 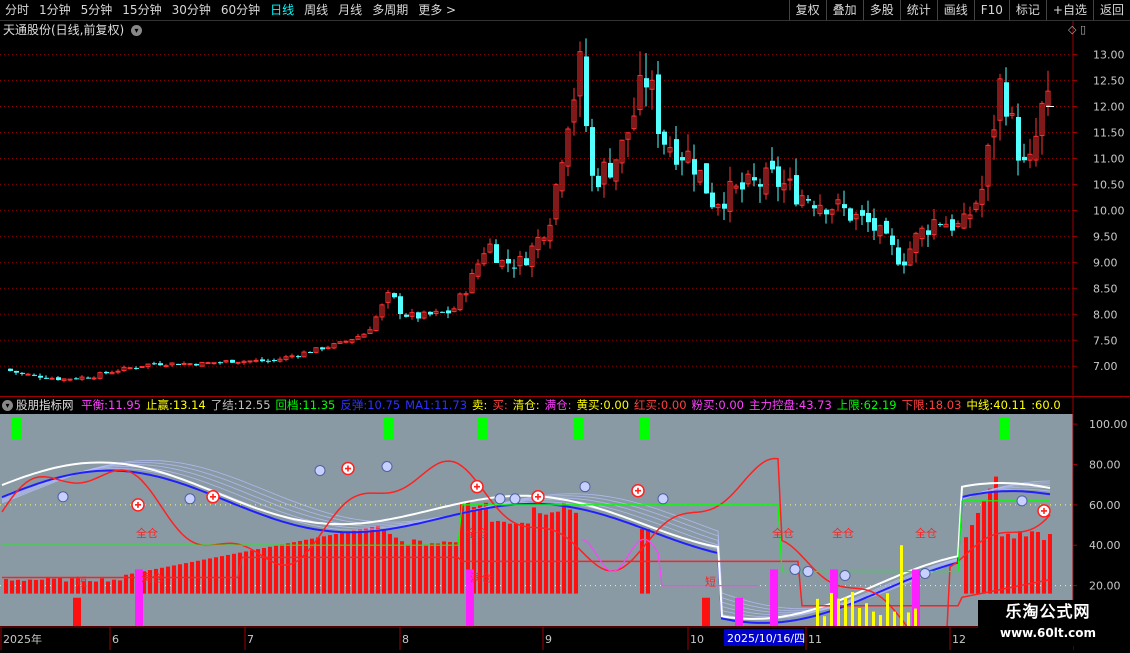 I want to click on signal-marker-label: 满仓, so click(x=481, y=578).